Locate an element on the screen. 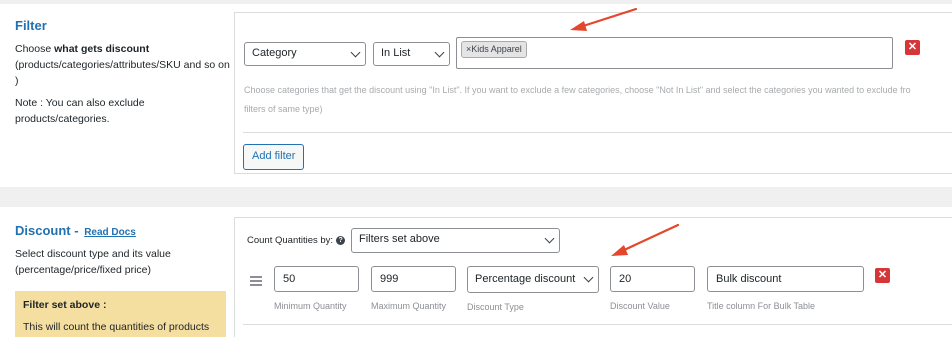 The image size is (952, 337). discount-type-value: Percentage discount is located at coordinates (525, 279).